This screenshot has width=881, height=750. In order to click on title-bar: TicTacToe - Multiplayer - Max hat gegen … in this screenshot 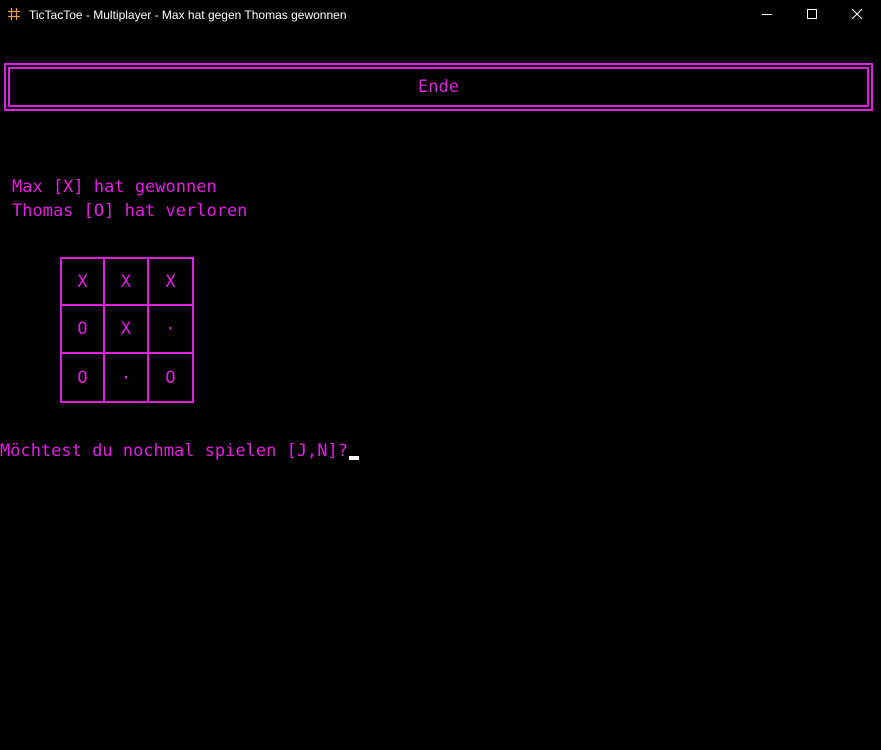, I will do `click(440, 15)`.